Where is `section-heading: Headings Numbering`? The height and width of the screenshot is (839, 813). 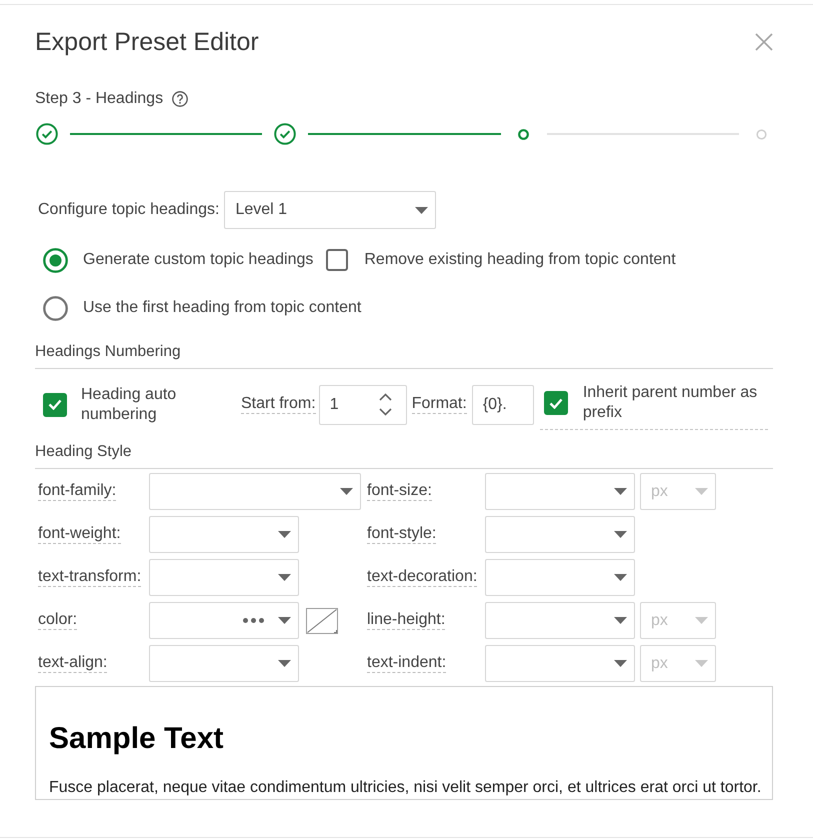 section-heading: Headings Numbering is located at coordinates (108, 351).